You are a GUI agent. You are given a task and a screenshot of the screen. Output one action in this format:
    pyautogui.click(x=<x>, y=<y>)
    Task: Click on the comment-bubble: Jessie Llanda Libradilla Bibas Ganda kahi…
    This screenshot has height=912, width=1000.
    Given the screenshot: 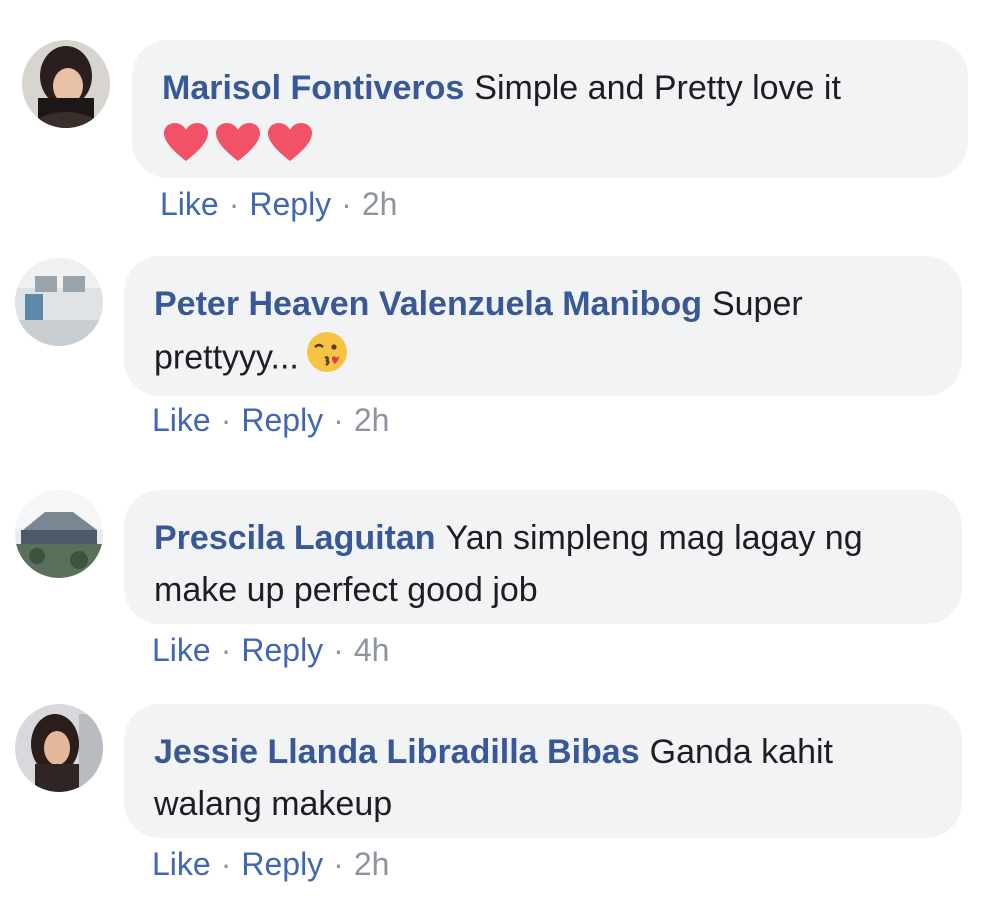 What is the action you would take?
    pyautogui.click(x=543, y=771)
    